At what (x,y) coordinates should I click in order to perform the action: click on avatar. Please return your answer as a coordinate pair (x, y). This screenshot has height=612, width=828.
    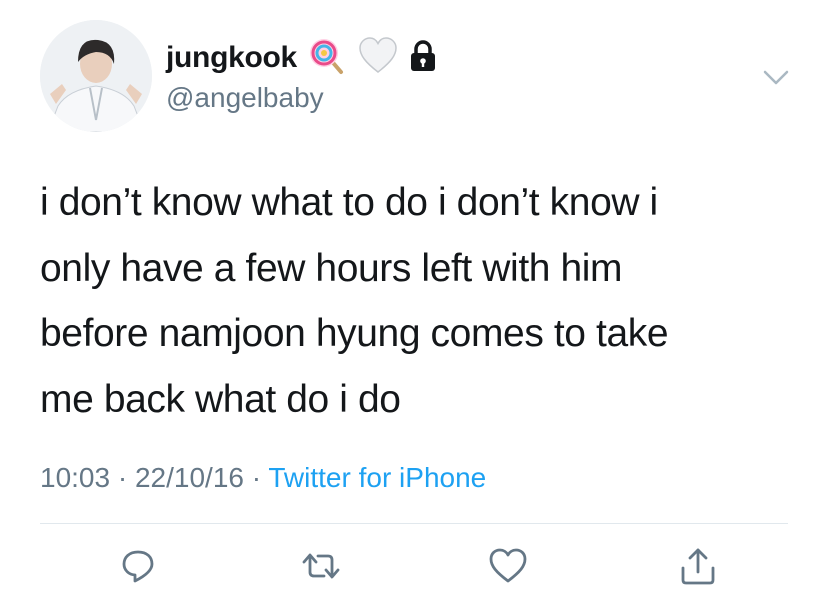
    Looking at the image, I should click on (96, 76).